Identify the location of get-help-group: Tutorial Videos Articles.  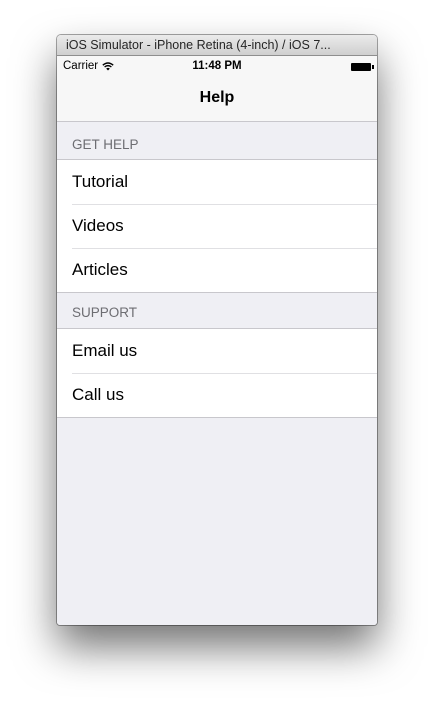
(217, 226).